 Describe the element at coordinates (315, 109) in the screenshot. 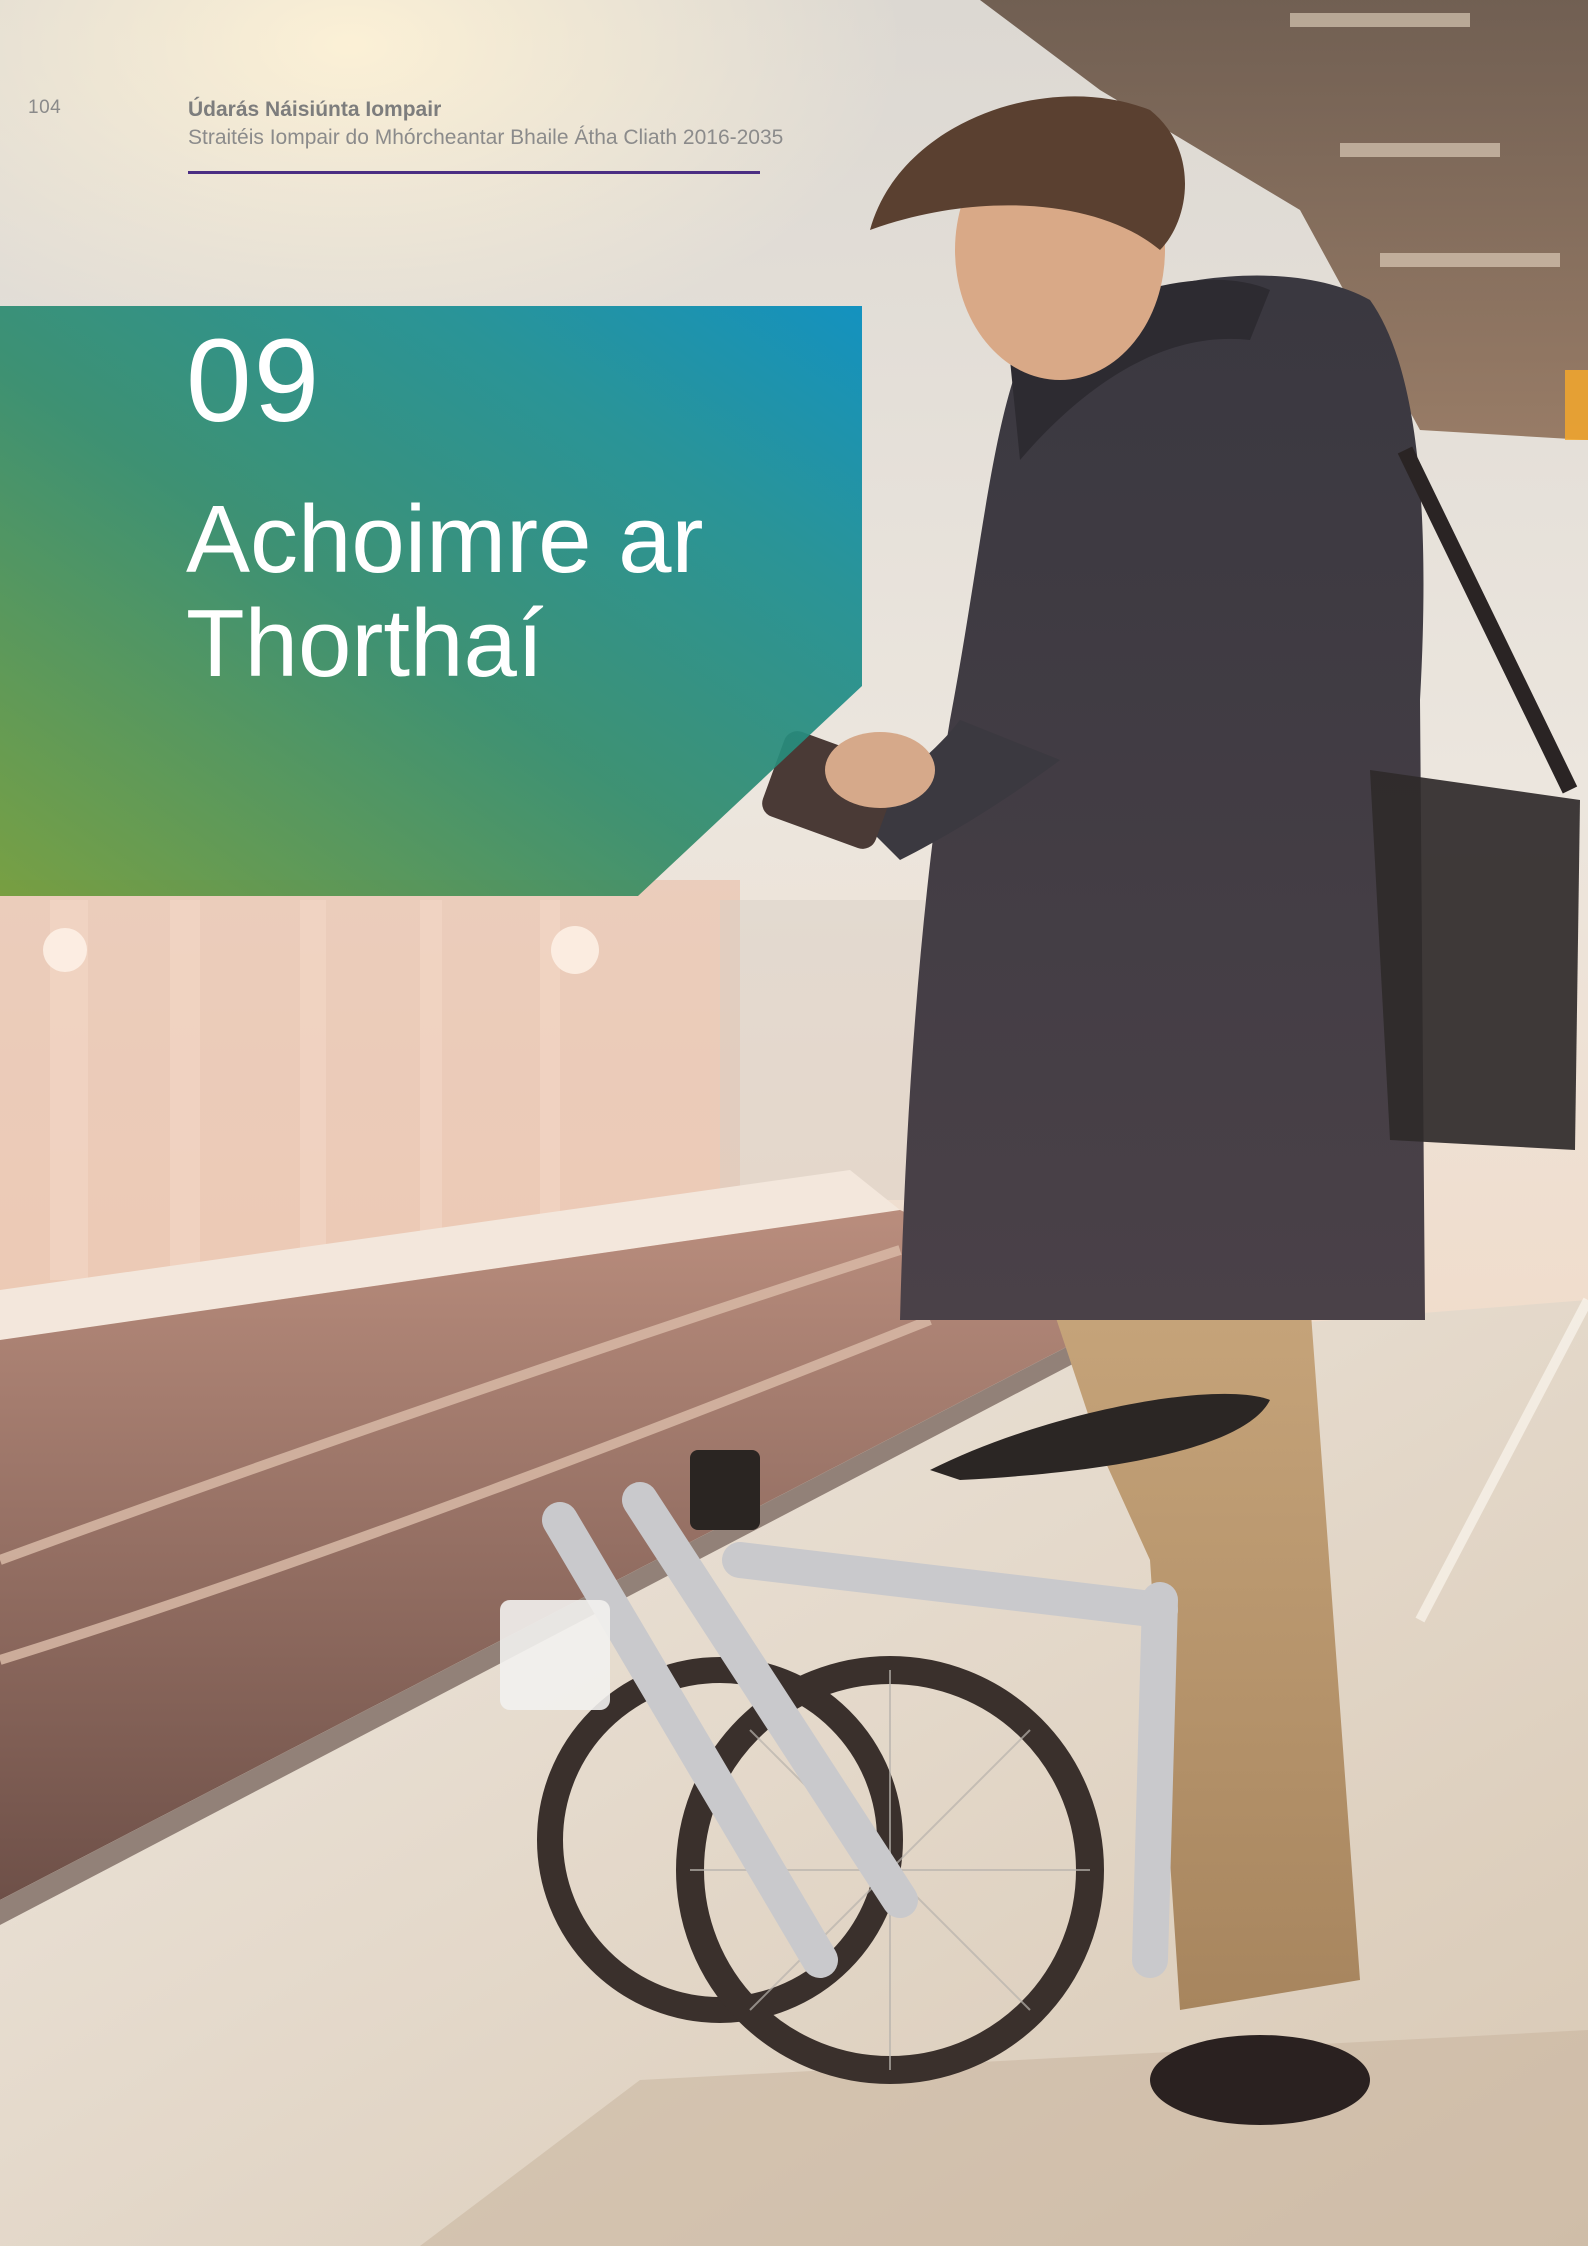

I see `organisation-name: Údarás Náisiúnta Iompair` at that location.